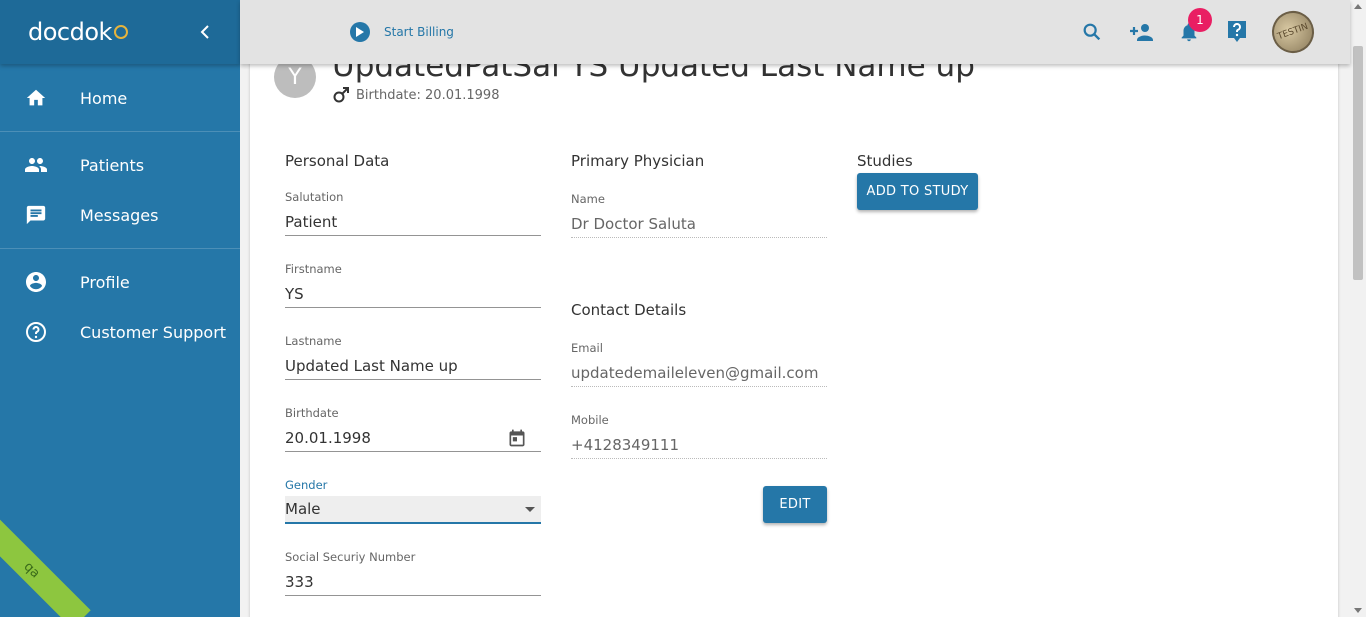 Image resolution: width=1366 pixels, height=617 pixels. What do you see at coordinates (413, 438) in the screenshot?
I see `birthdate-input: 20.01.1998` at bounding box center [413, 438].